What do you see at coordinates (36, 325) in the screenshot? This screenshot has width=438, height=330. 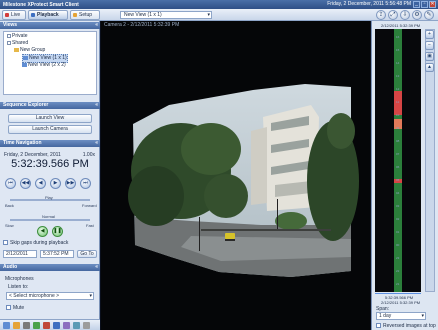 I see `map-icon` at bounding box center [36, 325].